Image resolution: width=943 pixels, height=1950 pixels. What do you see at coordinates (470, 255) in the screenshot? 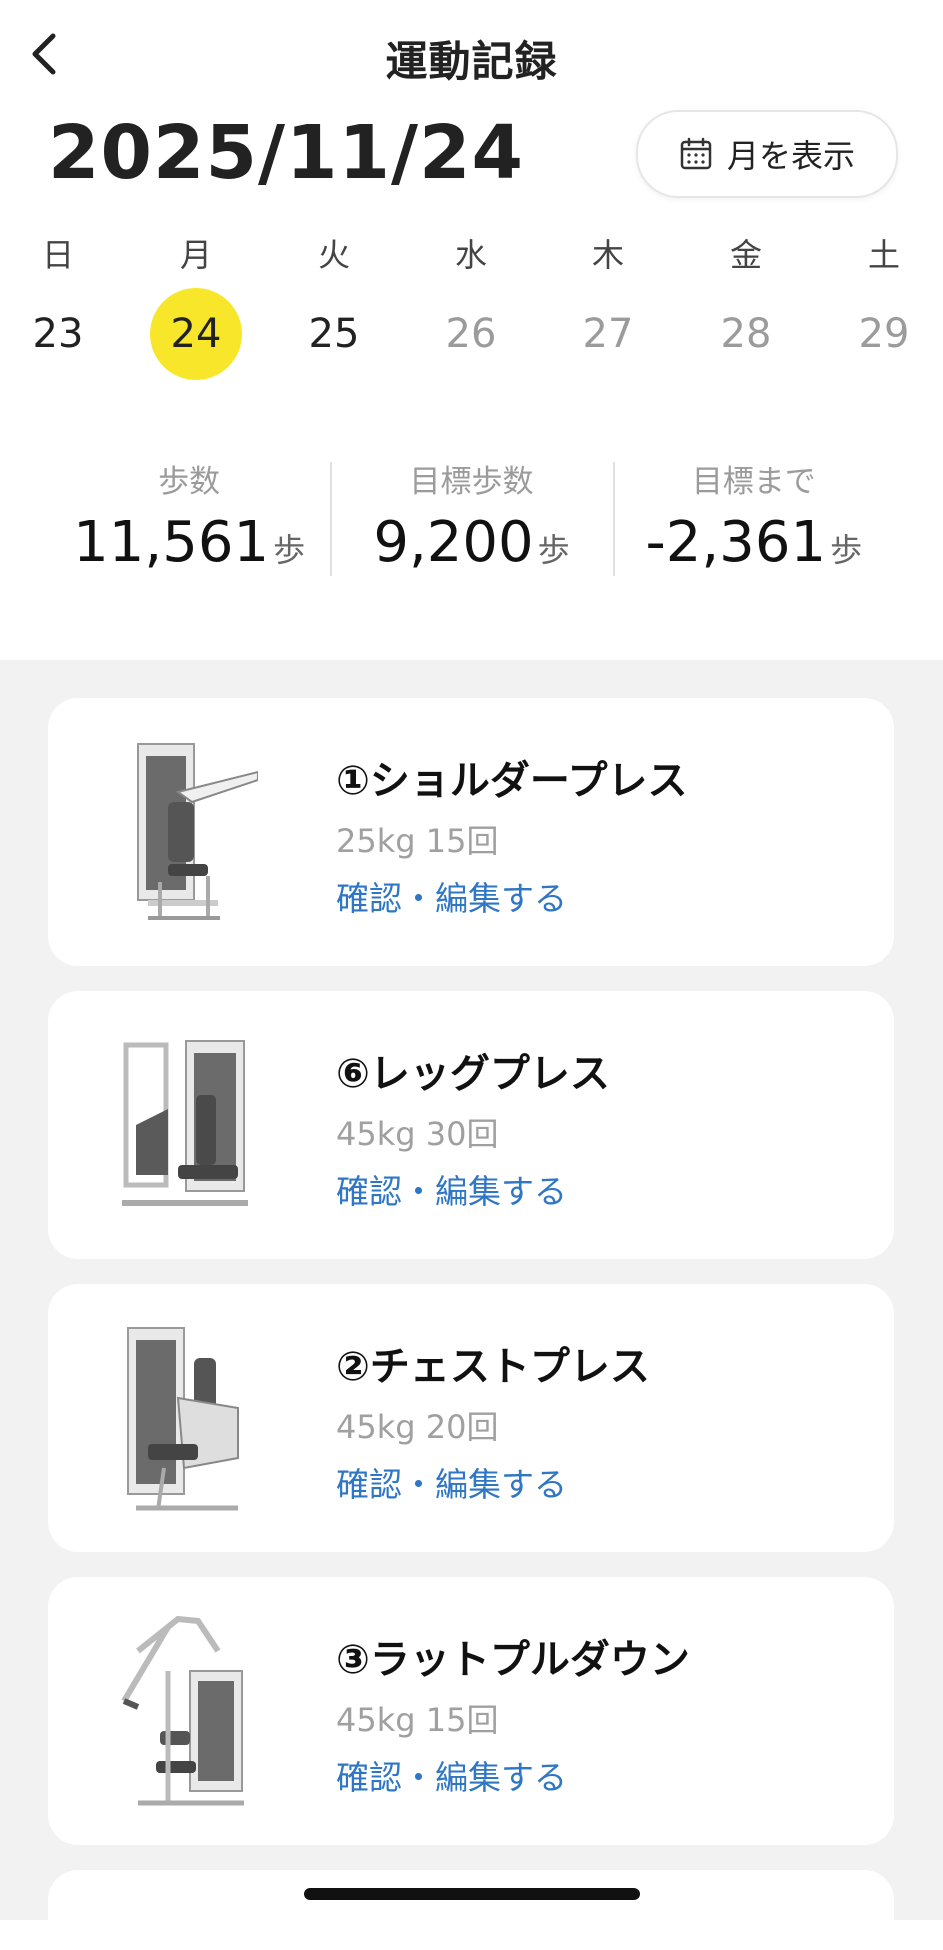
I see `day-of-week: 水` at bounding box center [470, 255].